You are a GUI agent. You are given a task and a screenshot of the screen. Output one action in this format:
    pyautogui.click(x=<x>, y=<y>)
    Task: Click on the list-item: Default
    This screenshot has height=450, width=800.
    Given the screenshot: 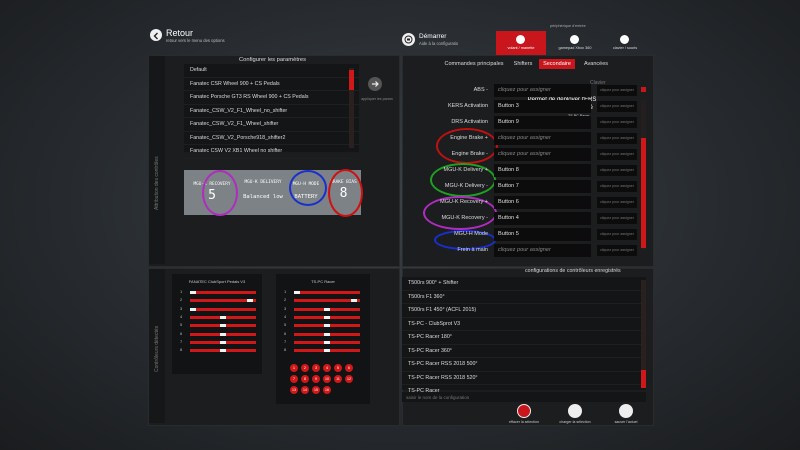 What is the action you would take?
    pyautogui.click(x=271, y=71)
    